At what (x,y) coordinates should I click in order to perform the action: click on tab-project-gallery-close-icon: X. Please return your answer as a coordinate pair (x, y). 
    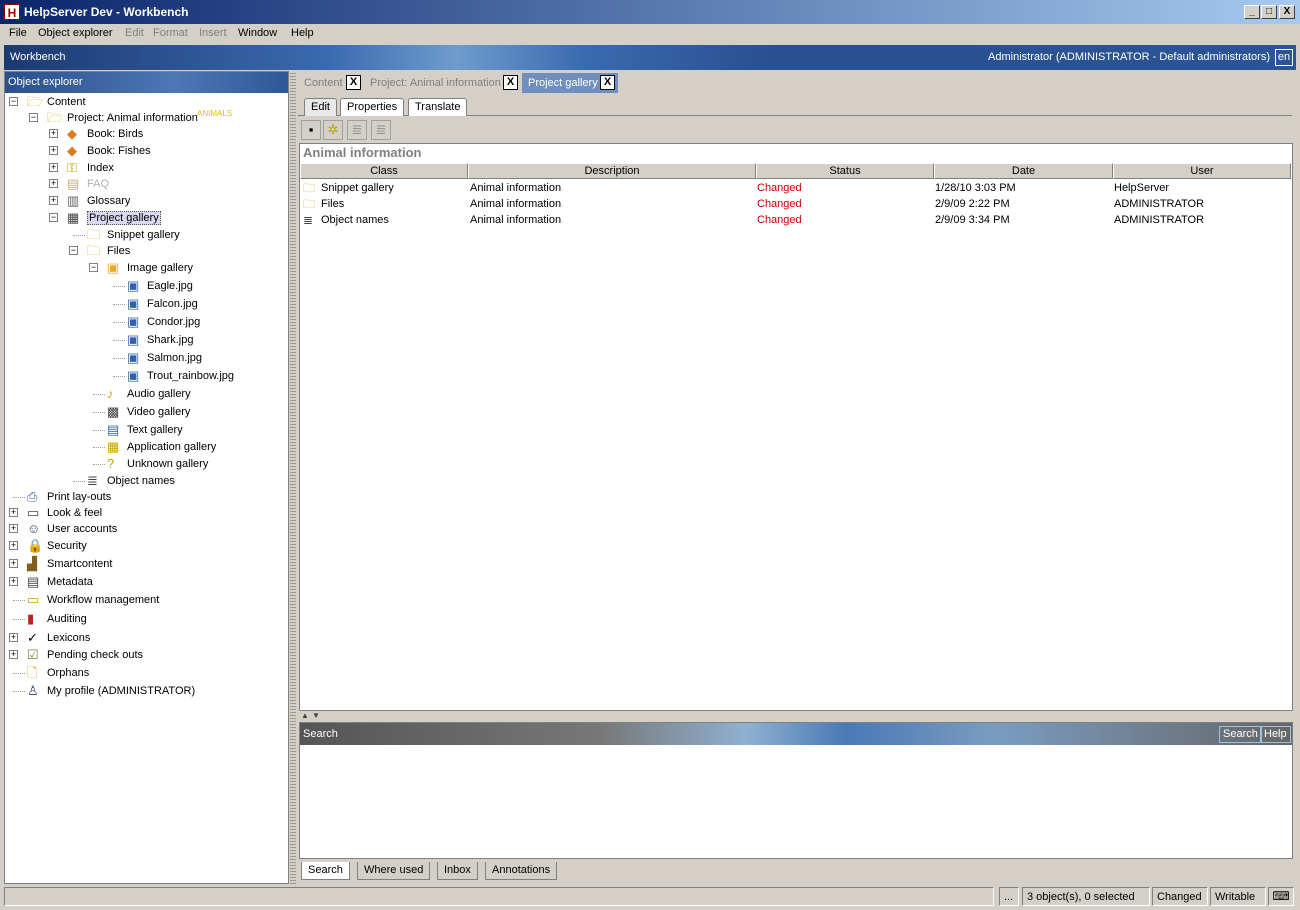
    Looking at the image, I should click on (607, 82).